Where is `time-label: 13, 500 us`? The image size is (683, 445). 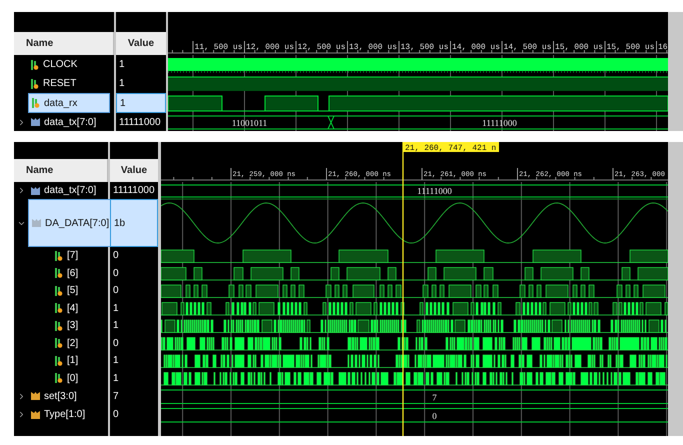
time-label: 13, 500 us is located at coordinates (424, 47).